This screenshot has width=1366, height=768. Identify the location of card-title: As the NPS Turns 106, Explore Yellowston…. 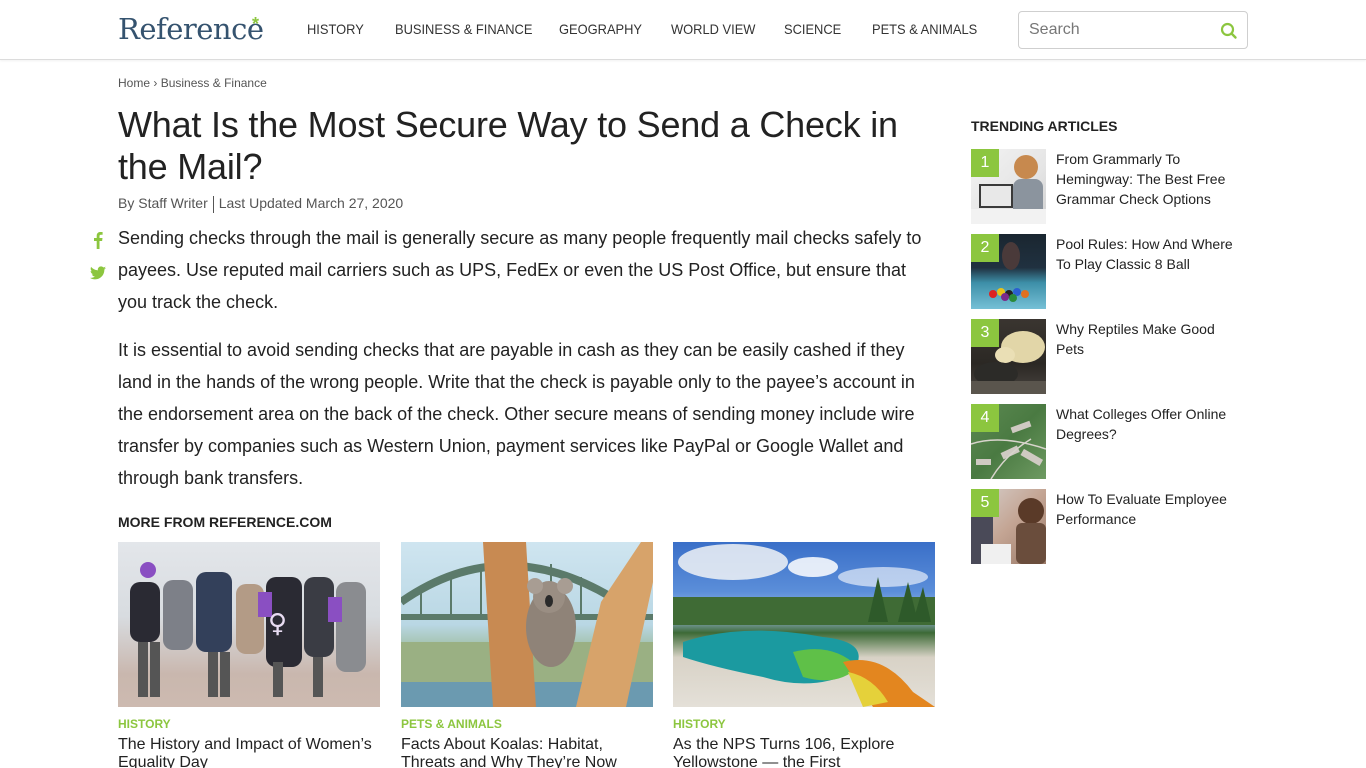
(804, 752).